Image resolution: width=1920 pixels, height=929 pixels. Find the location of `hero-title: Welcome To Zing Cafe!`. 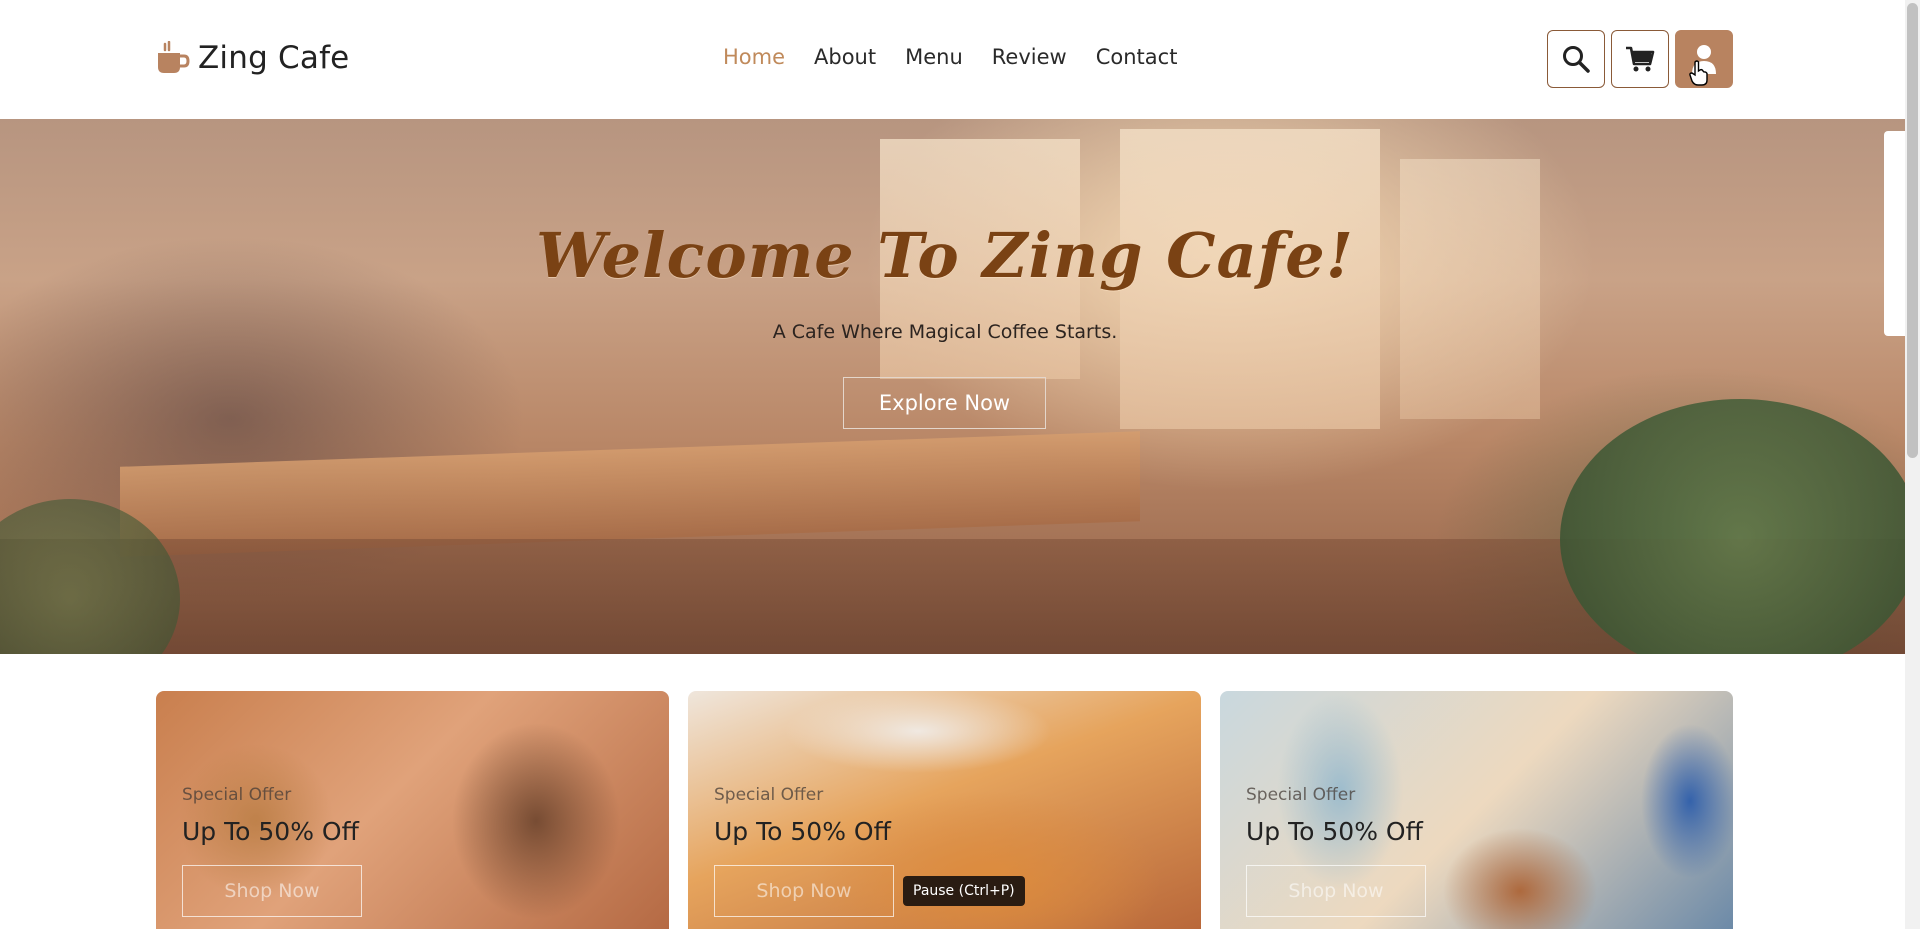

hero-title: Welcome To Zing Cafe! is located at coordinates (945, 255).